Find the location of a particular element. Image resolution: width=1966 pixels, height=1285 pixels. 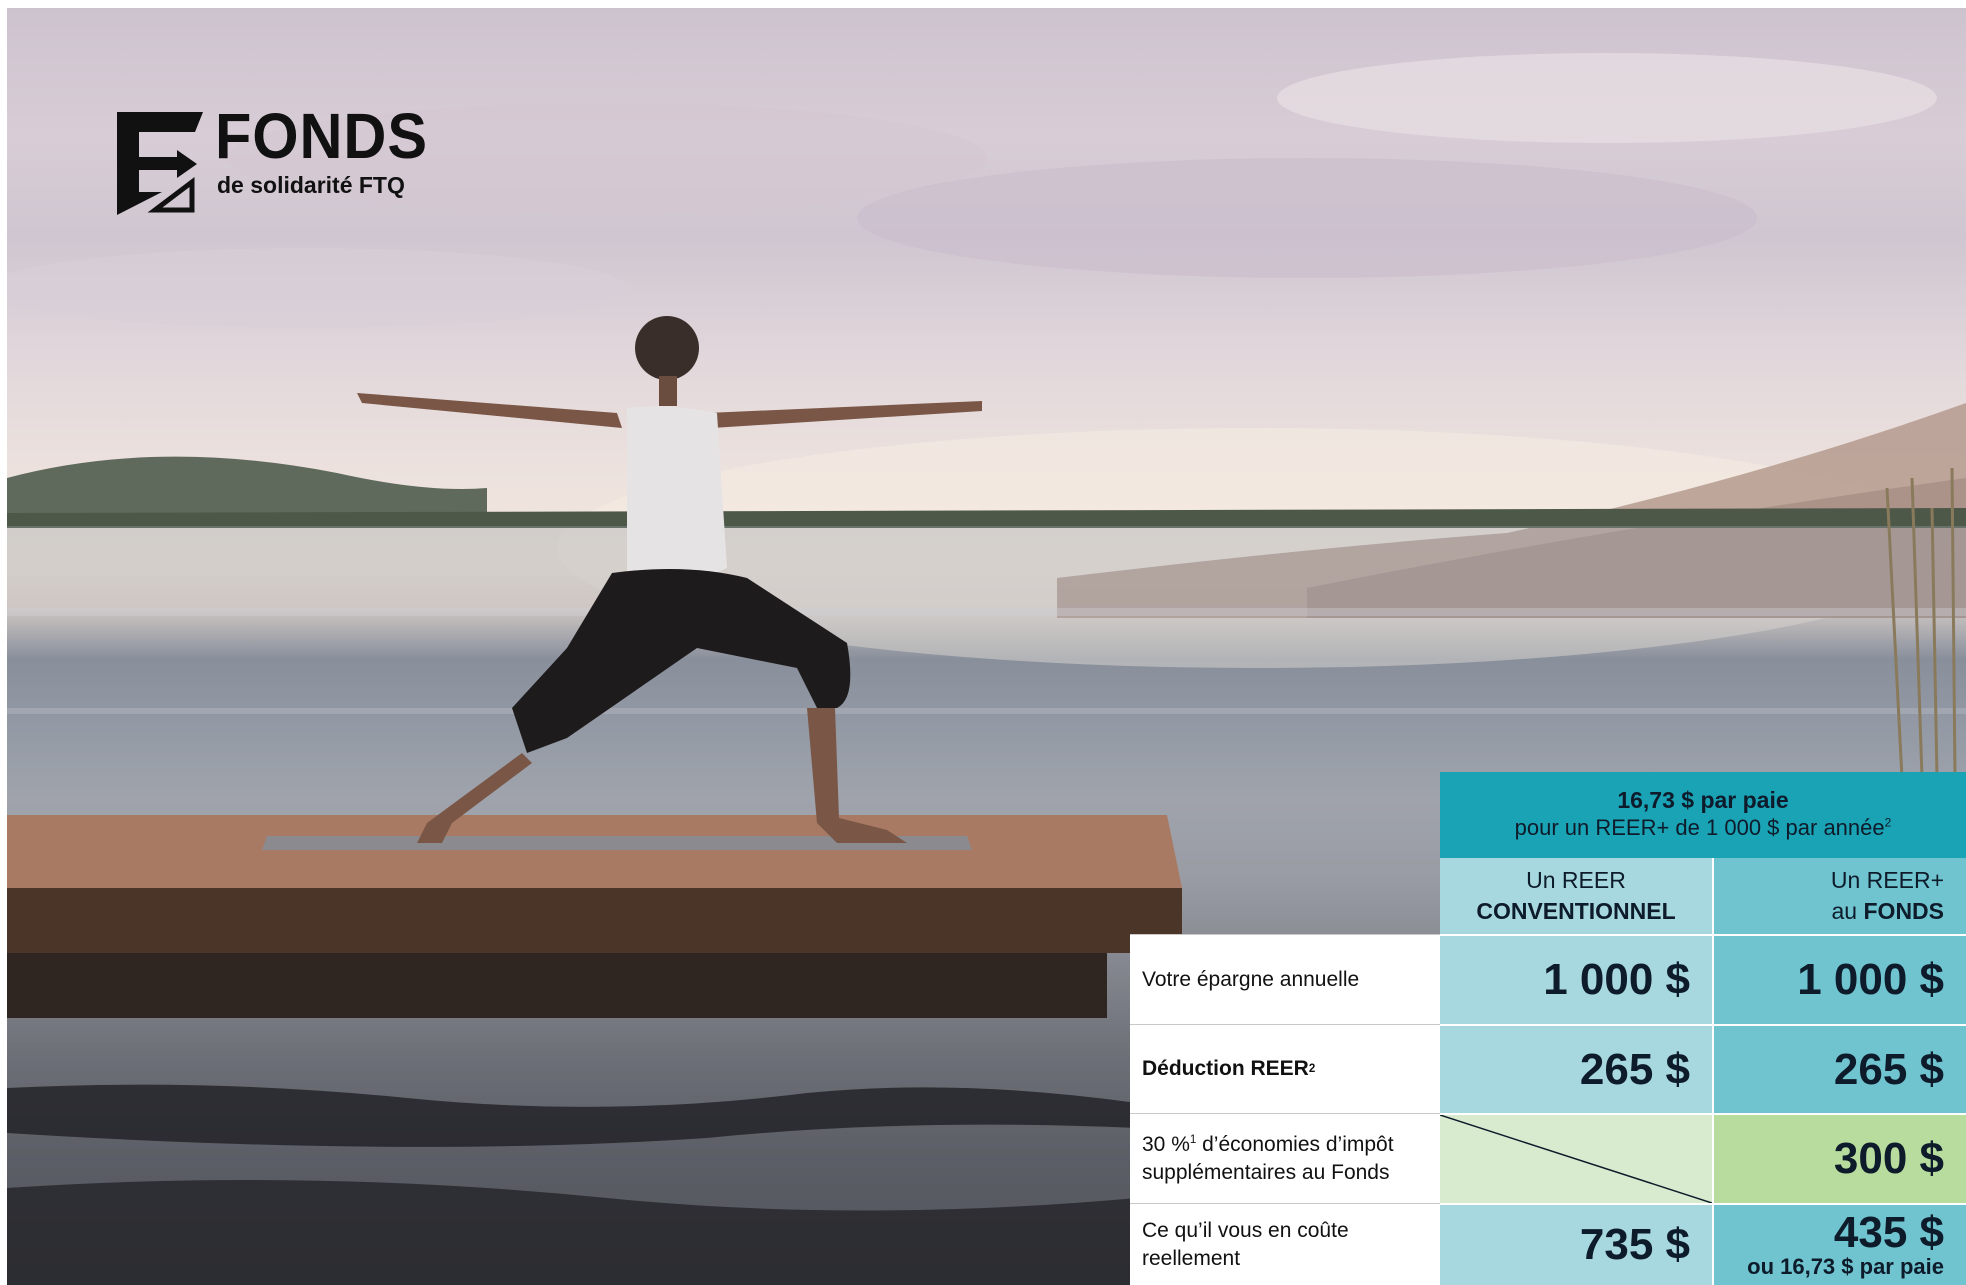

row-epargne-conventional: 1 000 $ is located at coordinates (1577, 979).